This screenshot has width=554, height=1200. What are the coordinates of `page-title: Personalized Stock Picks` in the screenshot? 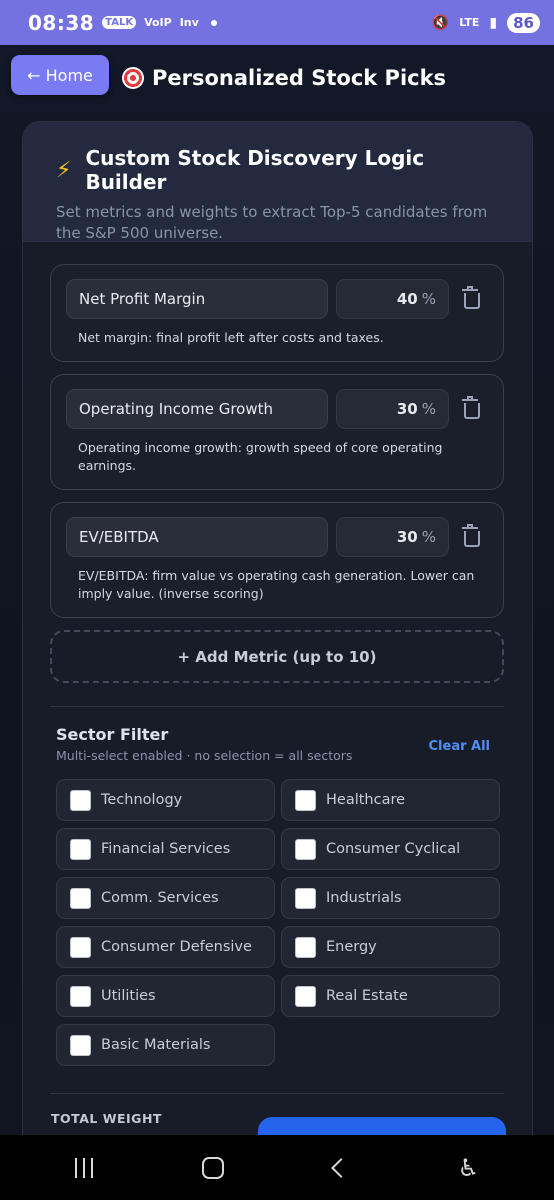 It's located at (284, 78).